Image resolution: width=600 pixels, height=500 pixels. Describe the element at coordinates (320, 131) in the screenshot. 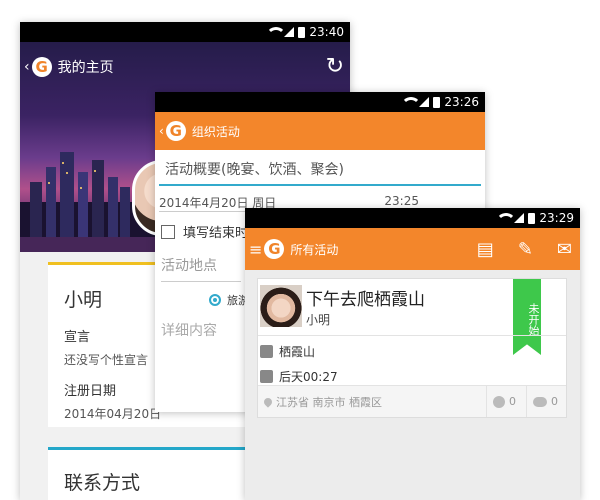

I see `app-bar: ‹ G 组织活动` at that location.